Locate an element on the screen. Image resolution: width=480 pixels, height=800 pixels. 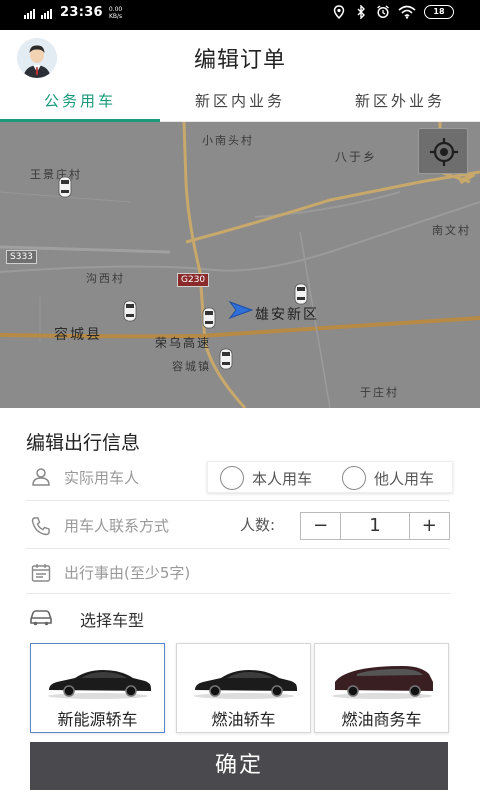
calendar-icon is located at coordinates (41, 573).